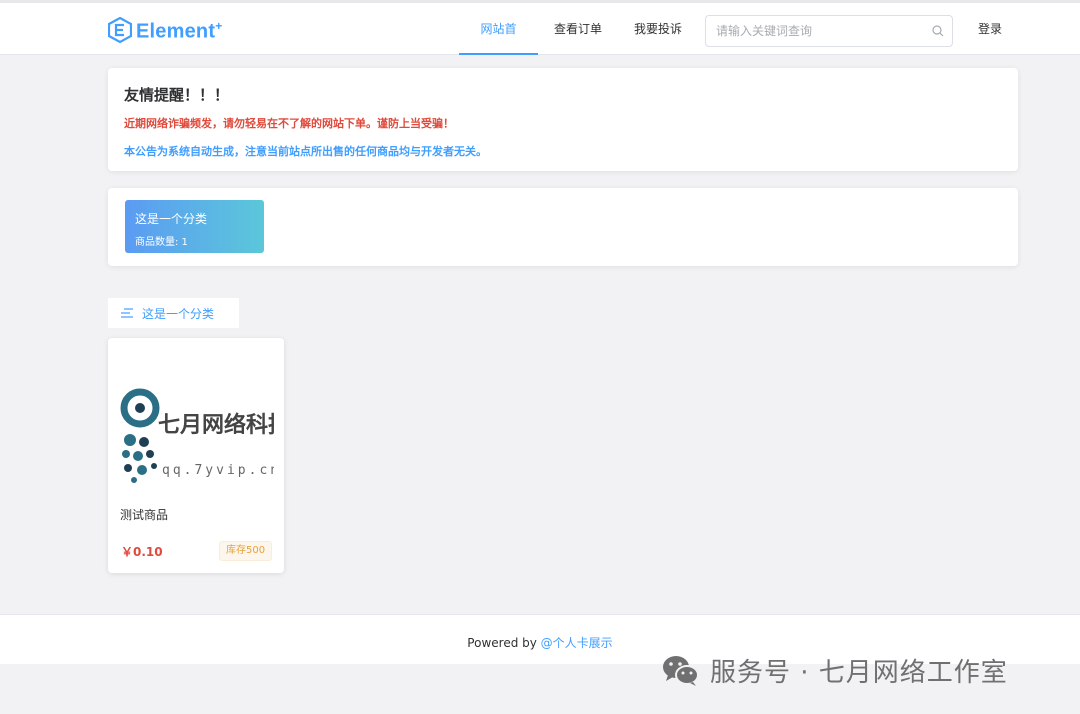 This screenshot has width=1080, height=714. I want to click on watermark: 服务号 · 七月网络工作室, so click(835, 670).